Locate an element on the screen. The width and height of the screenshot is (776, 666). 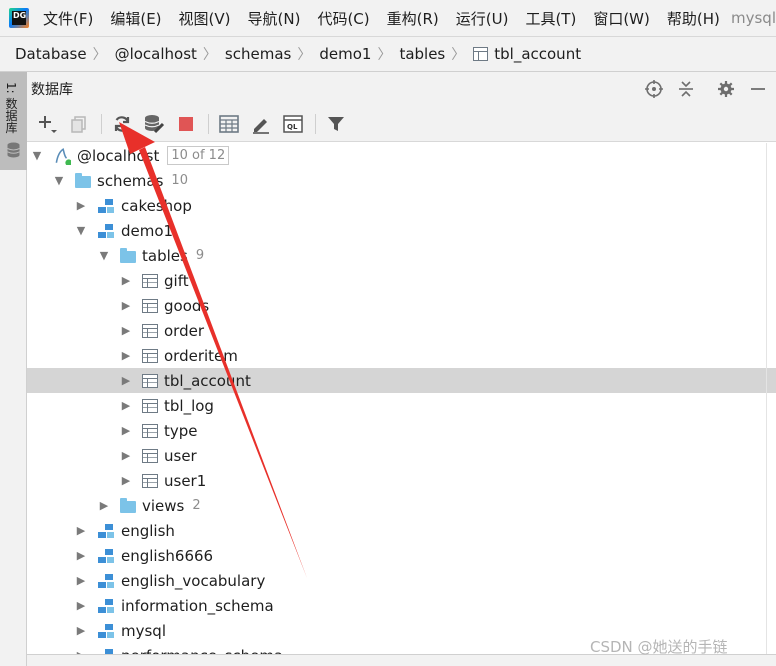
schema-settings-icon is located at coordinates (154, 124).